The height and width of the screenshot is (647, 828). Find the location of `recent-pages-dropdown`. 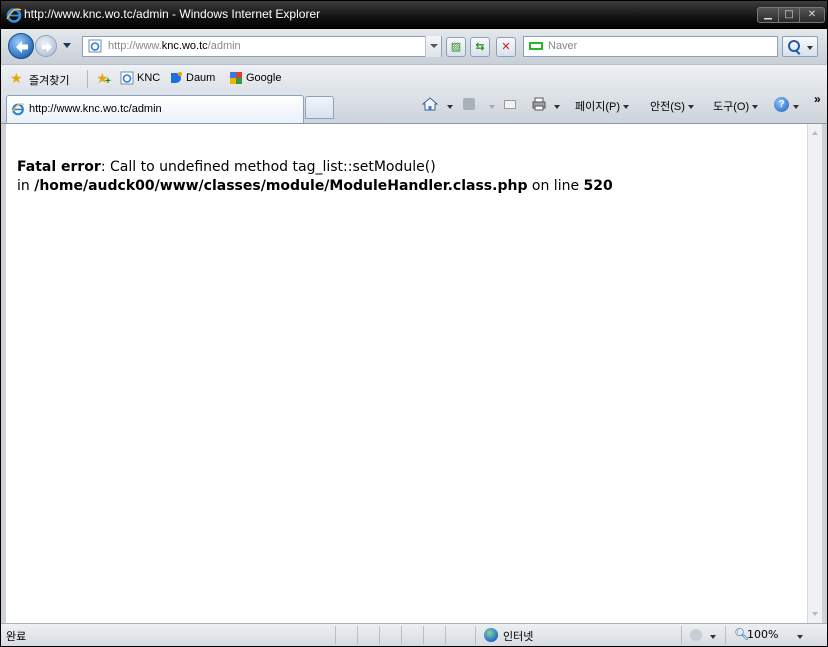

recent-pages-dropdown is located at coordinates (67, 45).